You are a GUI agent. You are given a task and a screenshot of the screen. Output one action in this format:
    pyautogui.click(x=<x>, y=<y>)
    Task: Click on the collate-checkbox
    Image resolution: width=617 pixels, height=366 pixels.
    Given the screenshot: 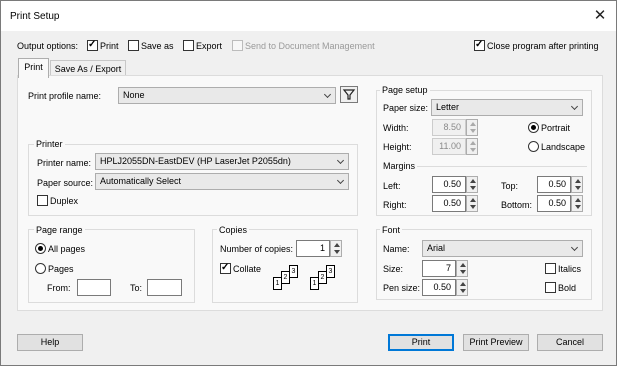 What is the action you would take?
    pyautogui.click(x=225, y=268)
    